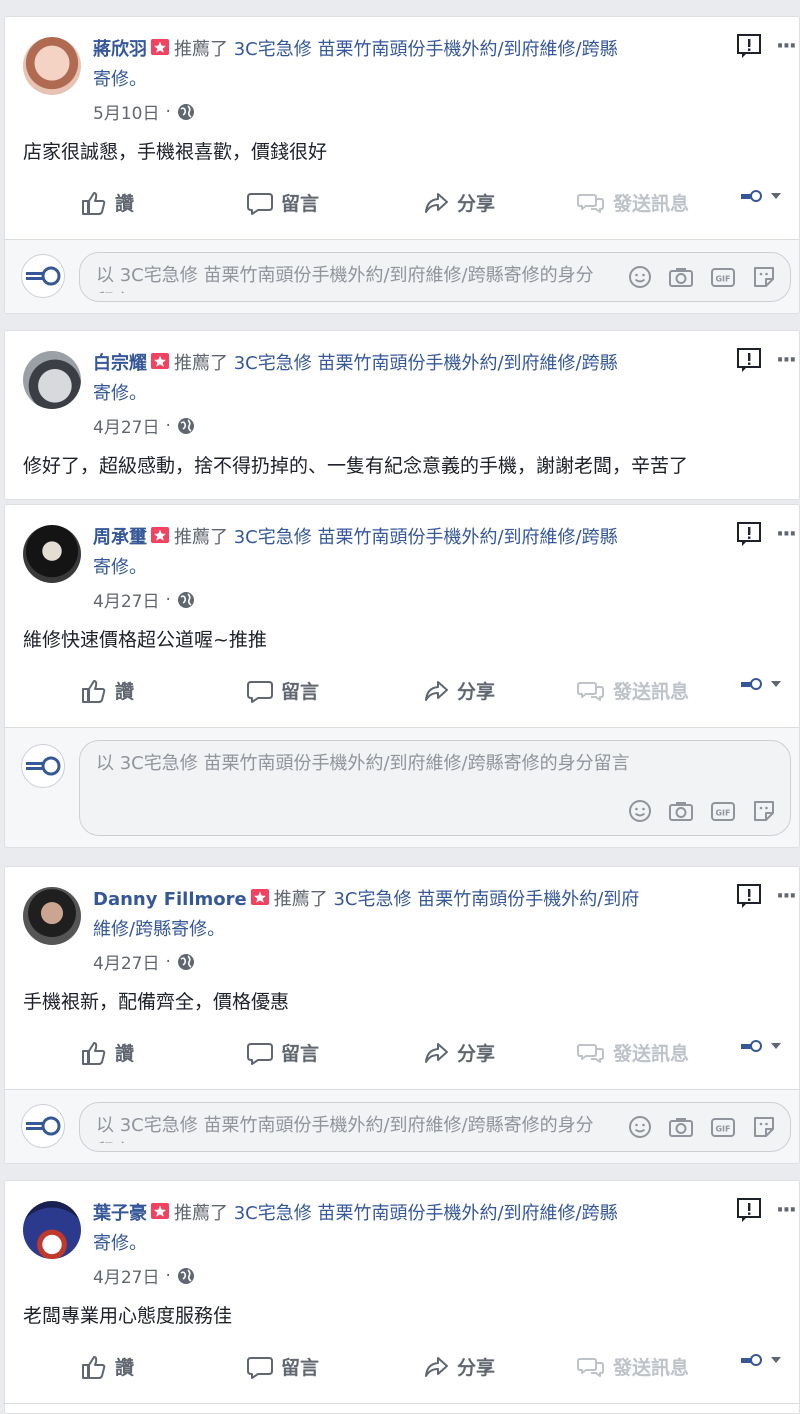  Describe the element at coordinates (120, 363) in the screenshot. I see `reviewer-name: 白宗耀` at that location.